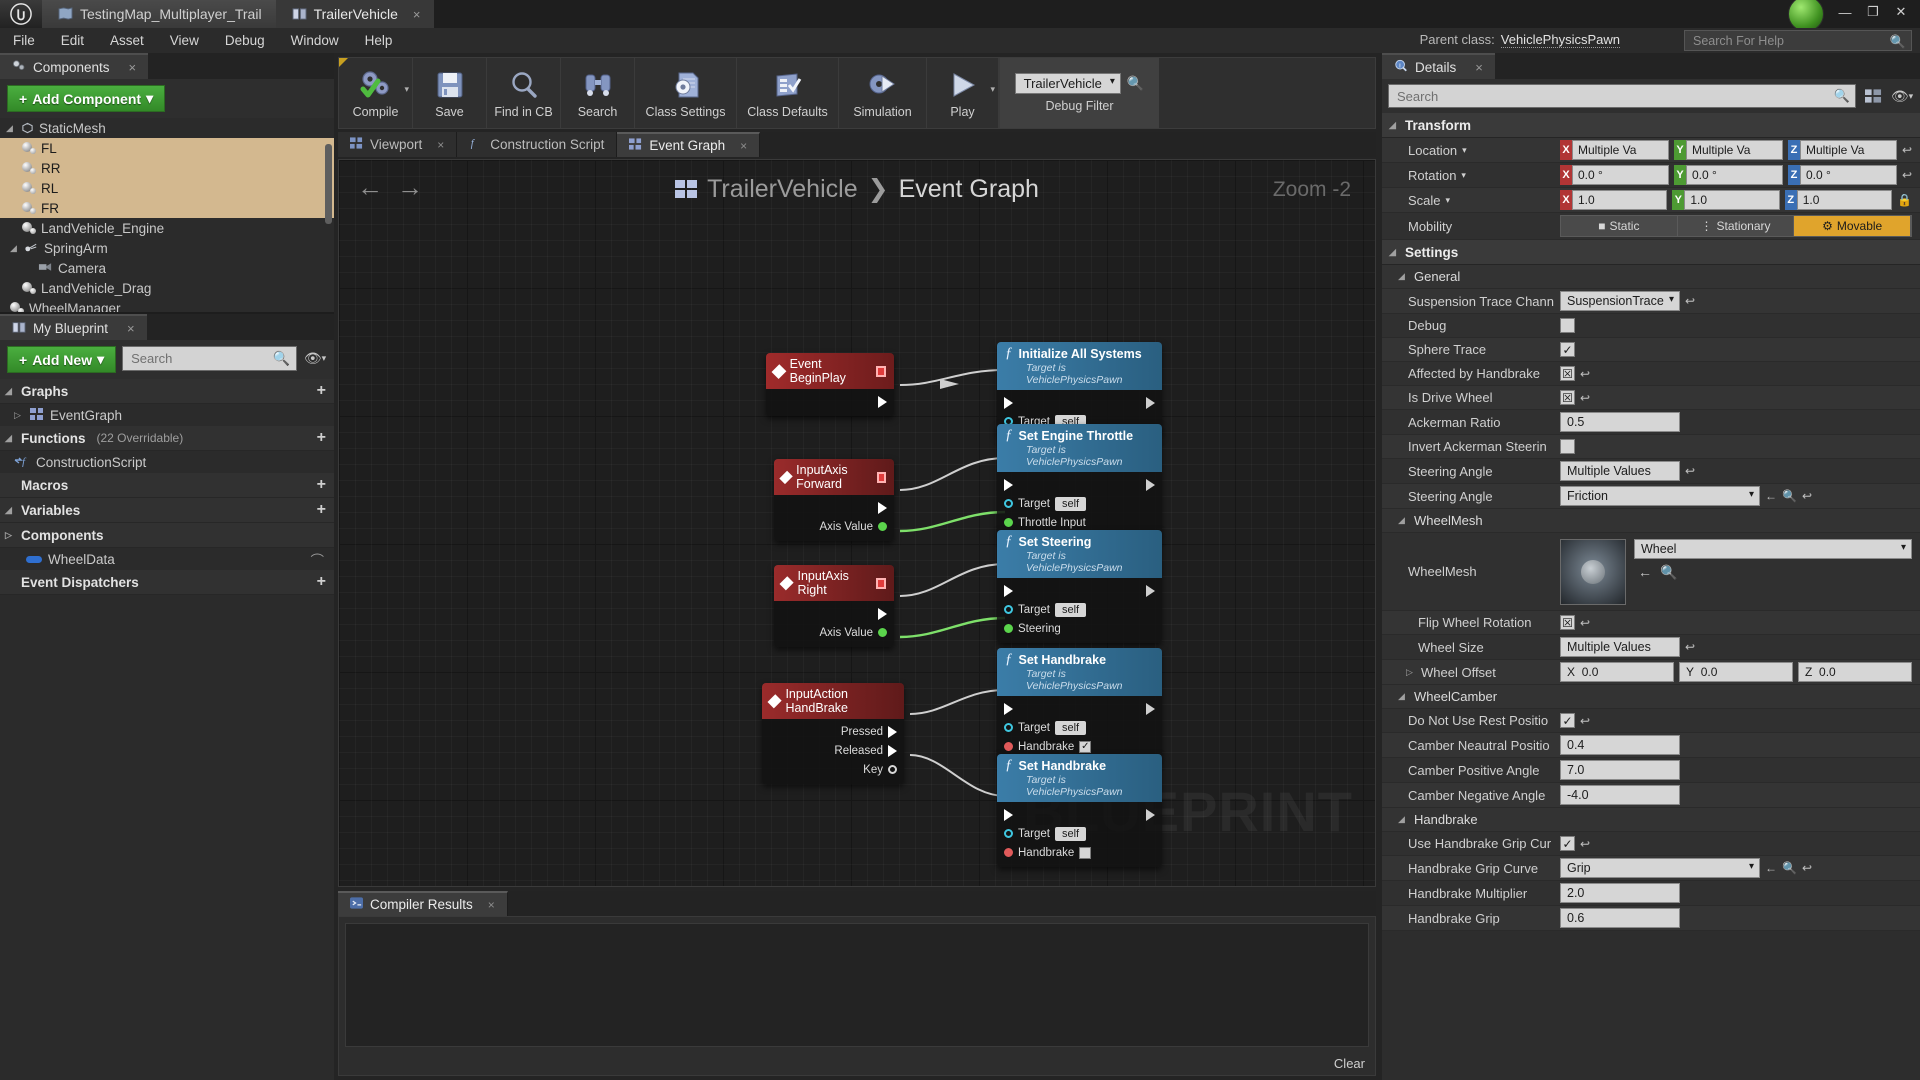  Describe the element at coordinates (1734, 150) in the screenshot. I see `location-y-input: Multiple Va` at that location.